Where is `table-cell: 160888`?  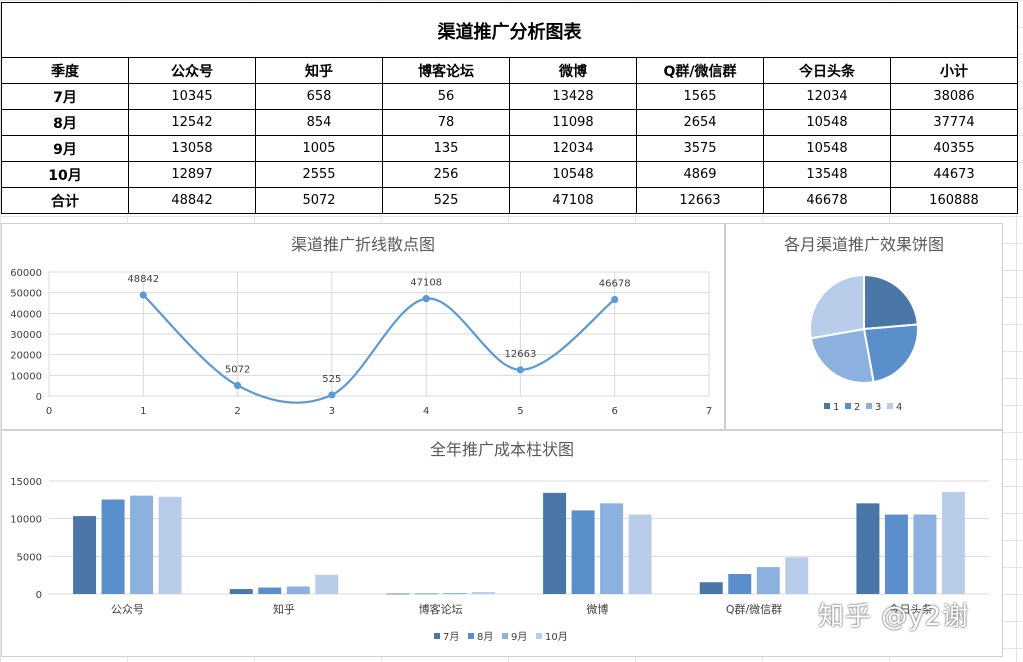
table-cell: 160888 is located at coordinates (954, 200).